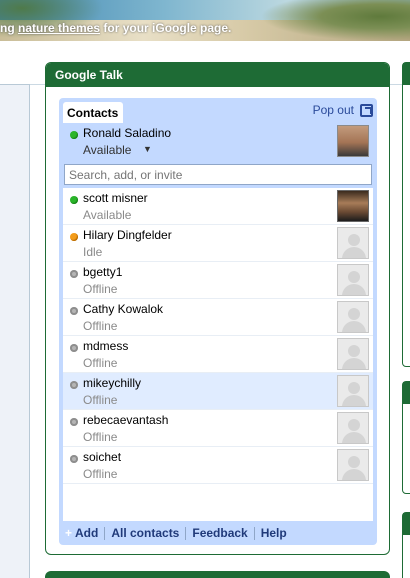 The image size is (410, 578). I want to click on contact-row: Hilary Dingfelder Idle, so click(218, 243).